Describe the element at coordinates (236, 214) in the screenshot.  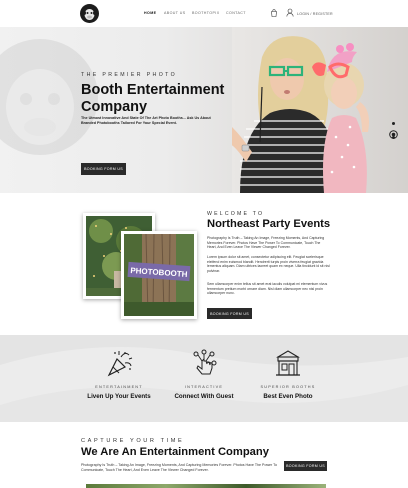
I see `welcome-subtitle: WELCOME TO` at that location.